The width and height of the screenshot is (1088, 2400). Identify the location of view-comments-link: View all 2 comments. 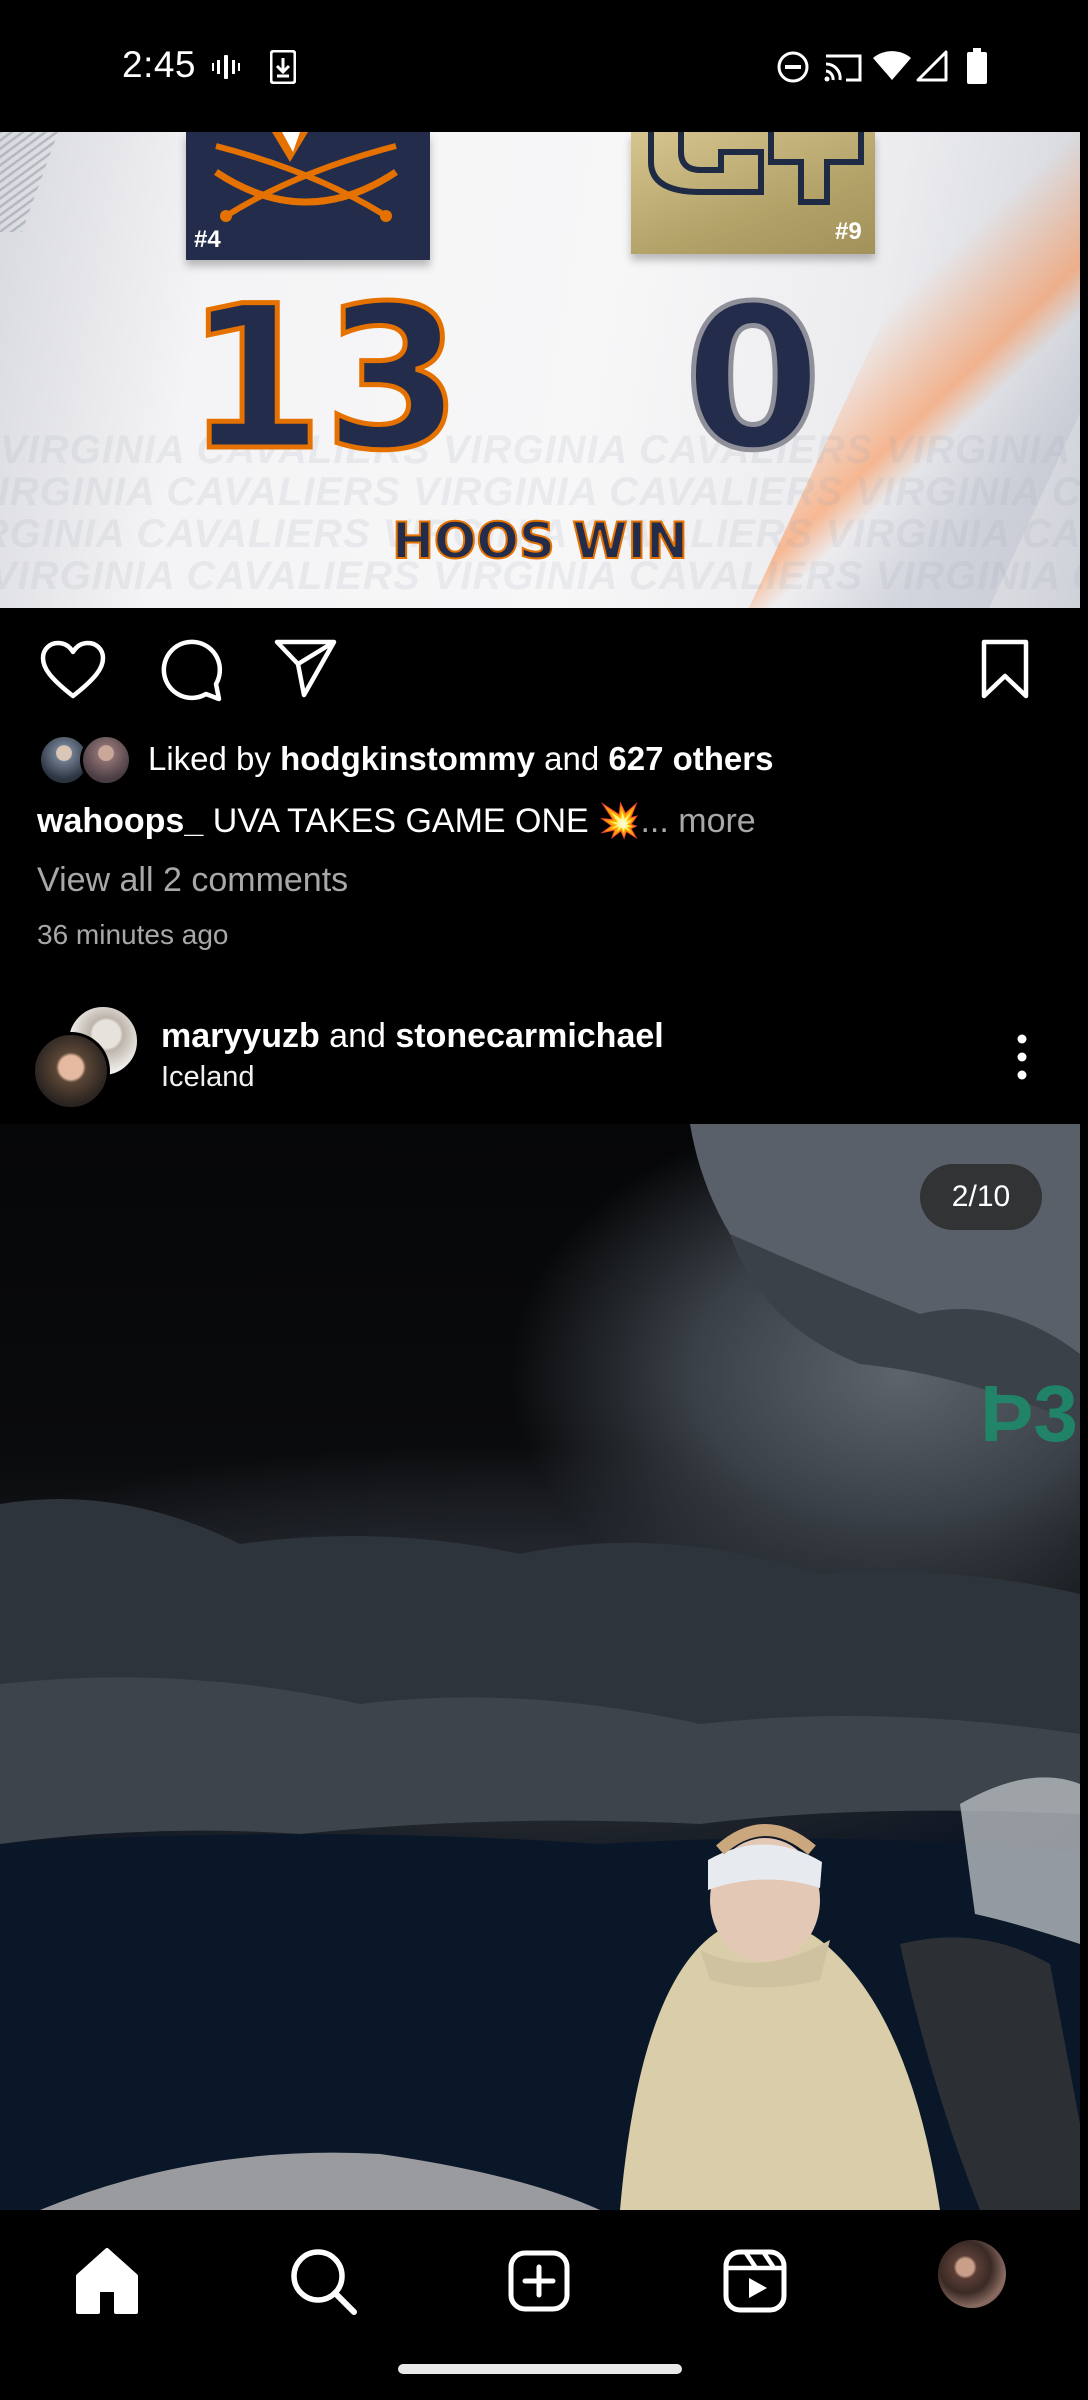
(192, 880).